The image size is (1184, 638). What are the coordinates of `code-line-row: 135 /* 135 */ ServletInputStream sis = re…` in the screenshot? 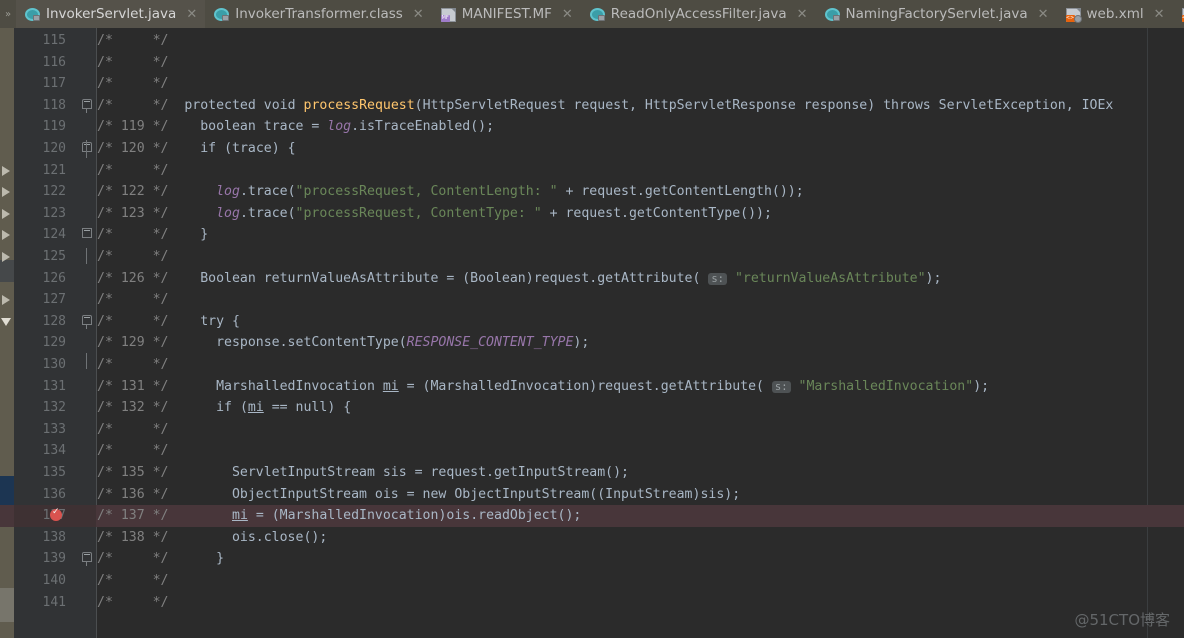 It's located at (592, 473).